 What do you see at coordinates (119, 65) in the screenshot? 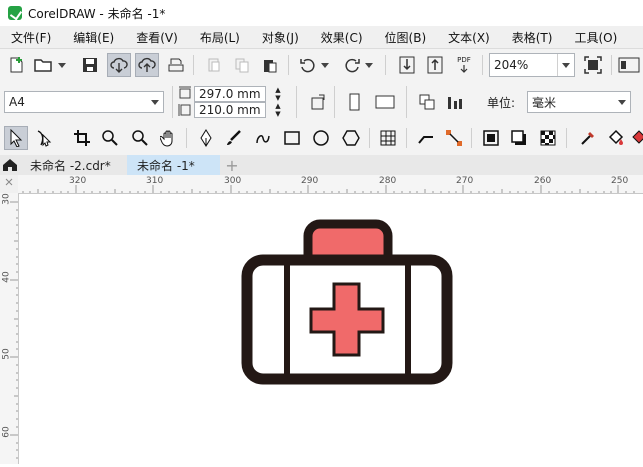
I see `cloud-download-icon` at bounding box center [119, 65].